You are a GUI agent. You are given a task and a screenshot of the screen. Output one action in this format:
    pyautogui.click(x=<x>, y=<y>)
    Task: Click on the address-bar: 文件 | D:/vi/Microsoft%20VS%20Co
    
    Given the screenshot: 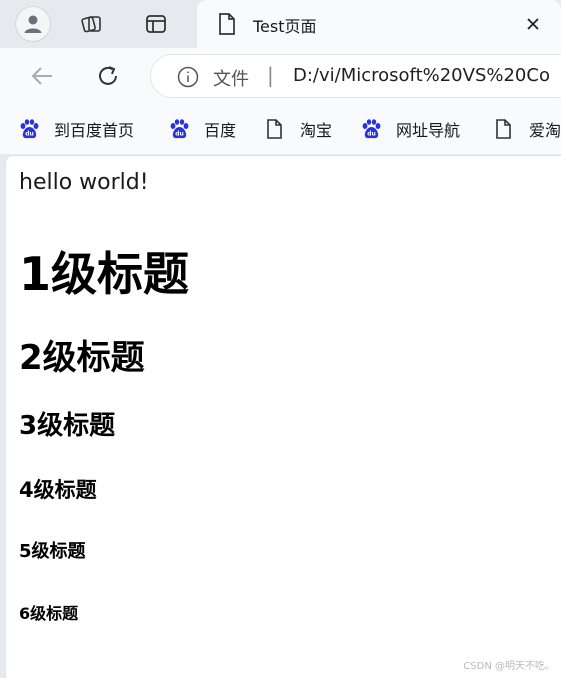 What is the action you would take?
    pyautogui.click(x=355, y=76)
    